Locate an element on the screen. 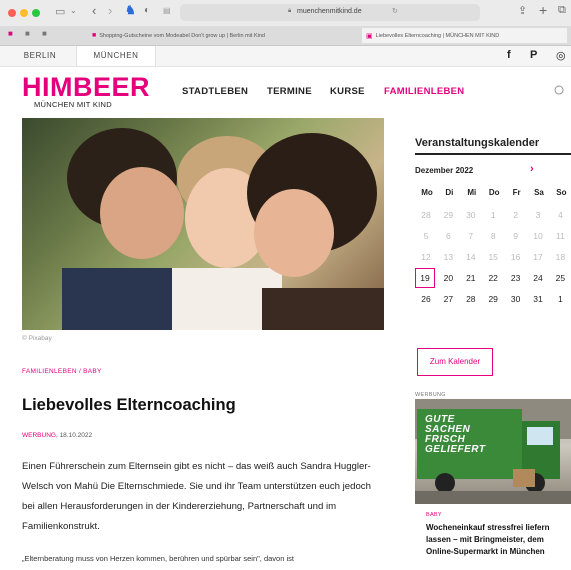 This screenshot has width=571, height=570. calendar-day: 25 is located at coordinates (560, 278).